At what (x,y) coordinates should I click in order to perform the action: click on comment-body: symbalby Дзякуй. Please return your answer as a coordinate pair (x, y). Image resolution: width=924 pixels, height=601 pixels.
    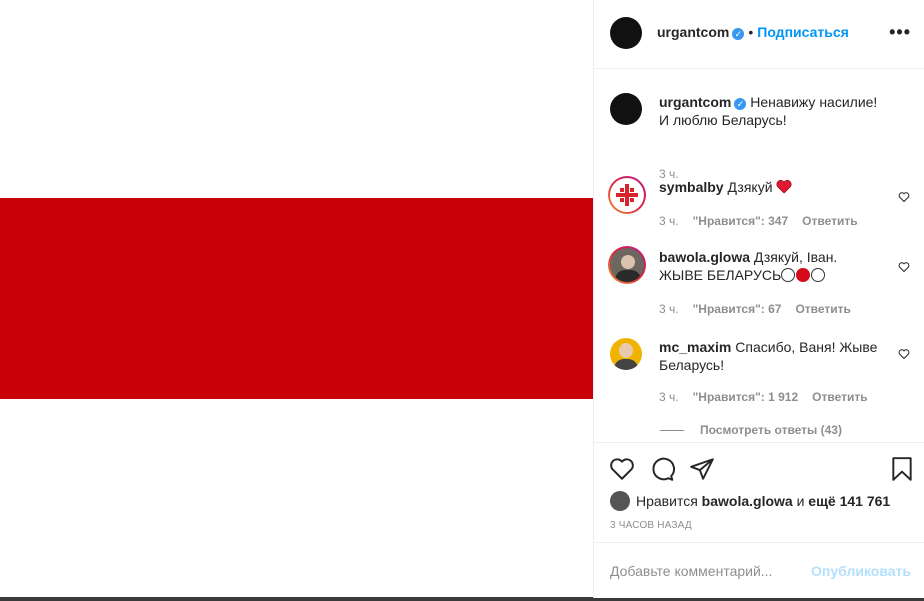
    Looking at the image, I should click on (771, 187).